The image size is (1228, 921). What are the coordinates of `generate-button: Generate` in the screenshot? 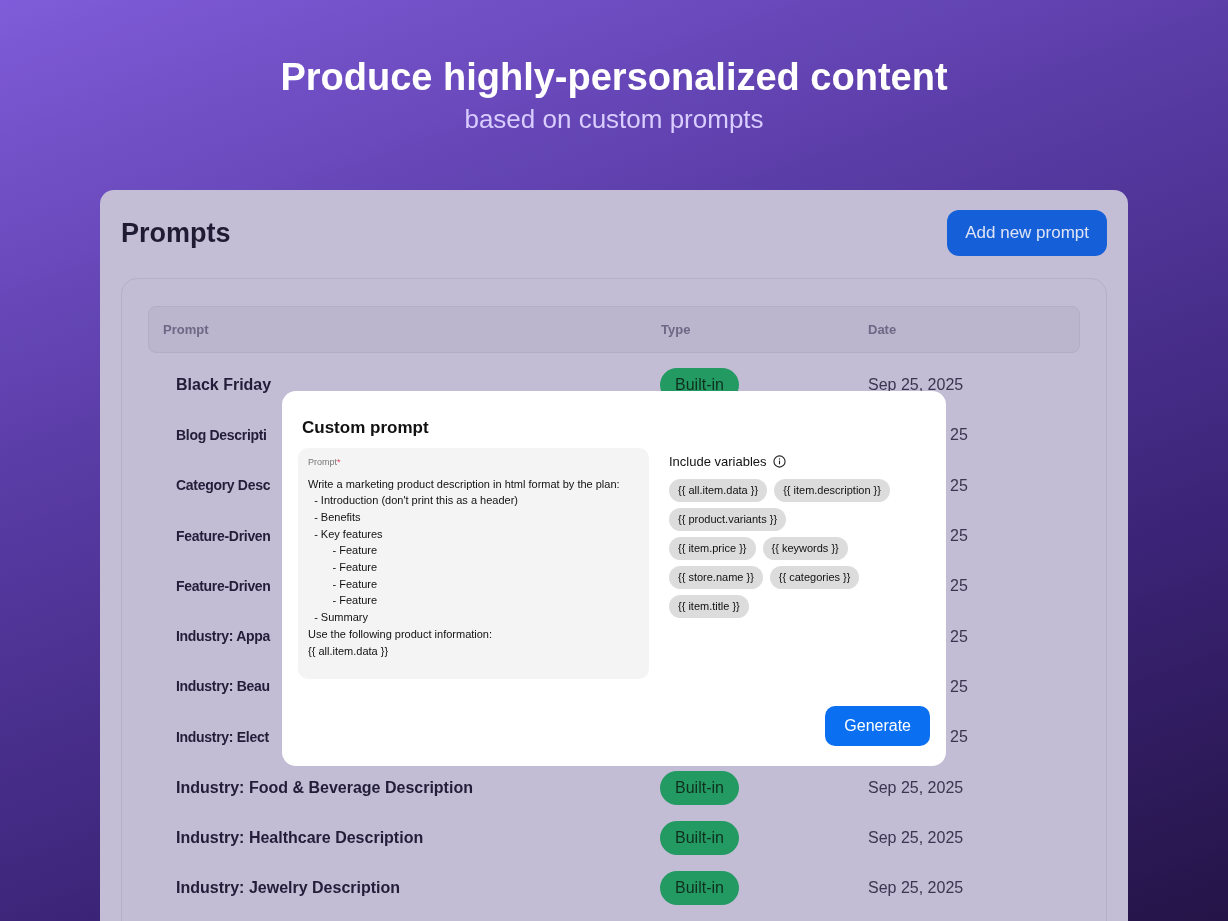 It's located at (877, 726).